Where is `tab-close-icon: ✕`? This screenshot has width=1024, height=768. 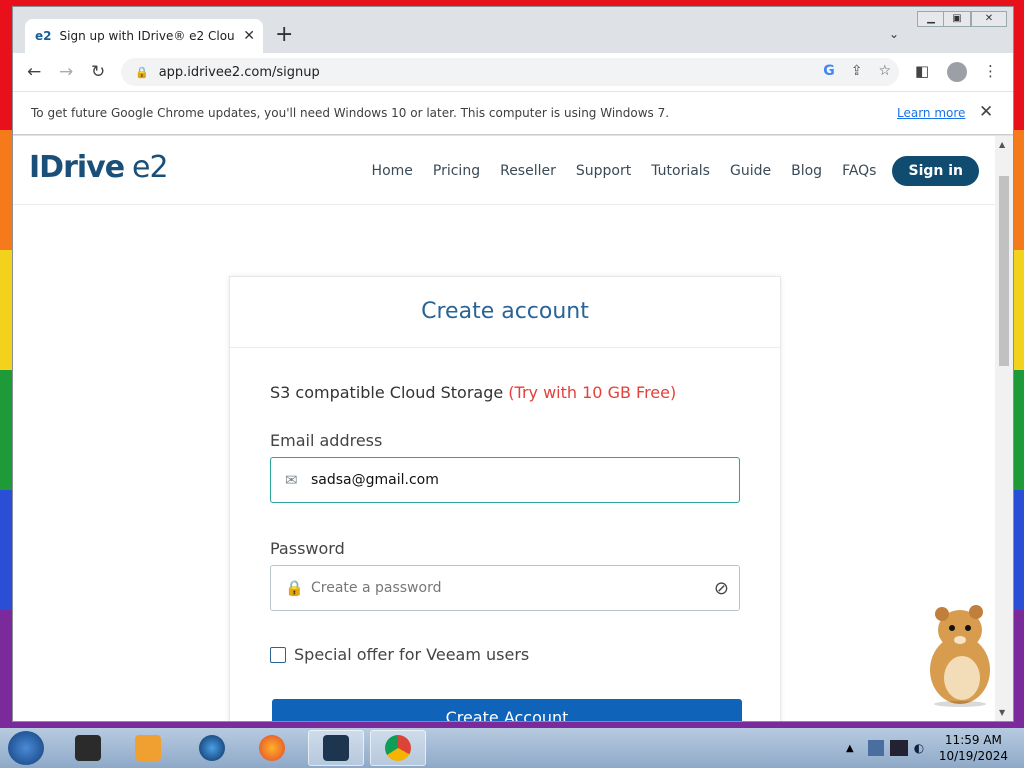
tab-close-icon: ✕ is located at coordinates (249, 36).